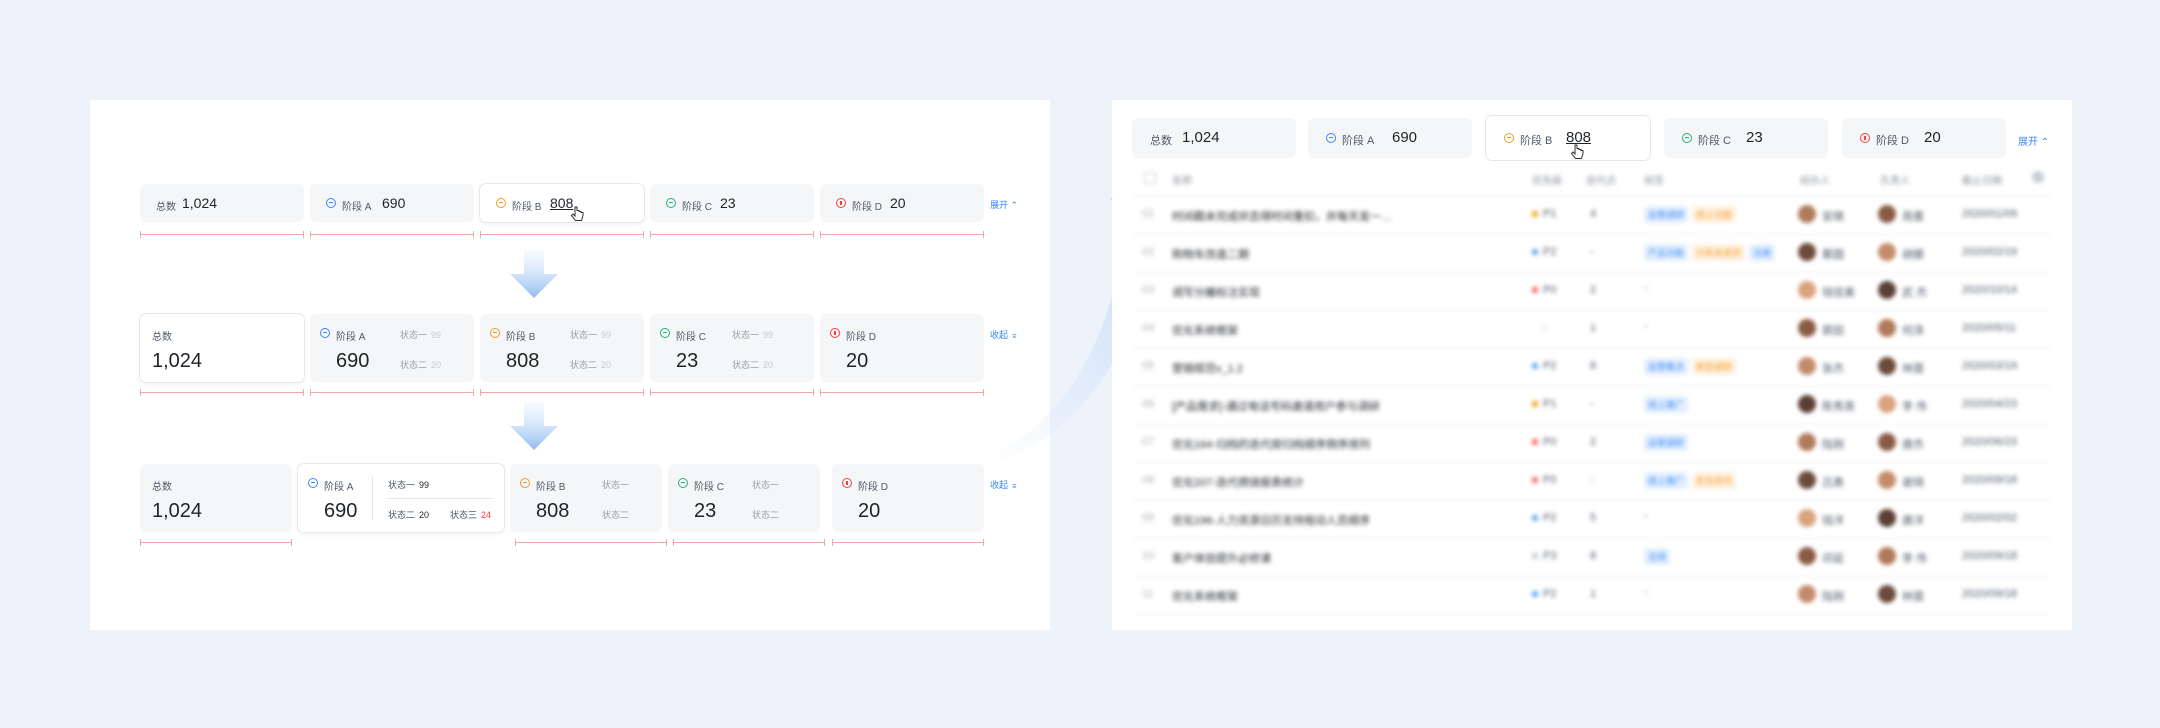 This screenshot has width=2160, height=728. What do you see at coordinates (1833, 255) in the screenshot?
I see `row-assignee: 蔡圆` at bounding box center [1833, 255].